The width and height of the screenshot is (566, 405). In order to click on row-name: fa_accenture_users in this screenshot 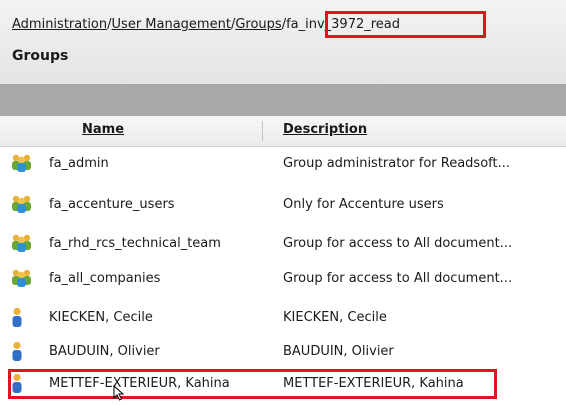, I will do `click(112, 204)`.